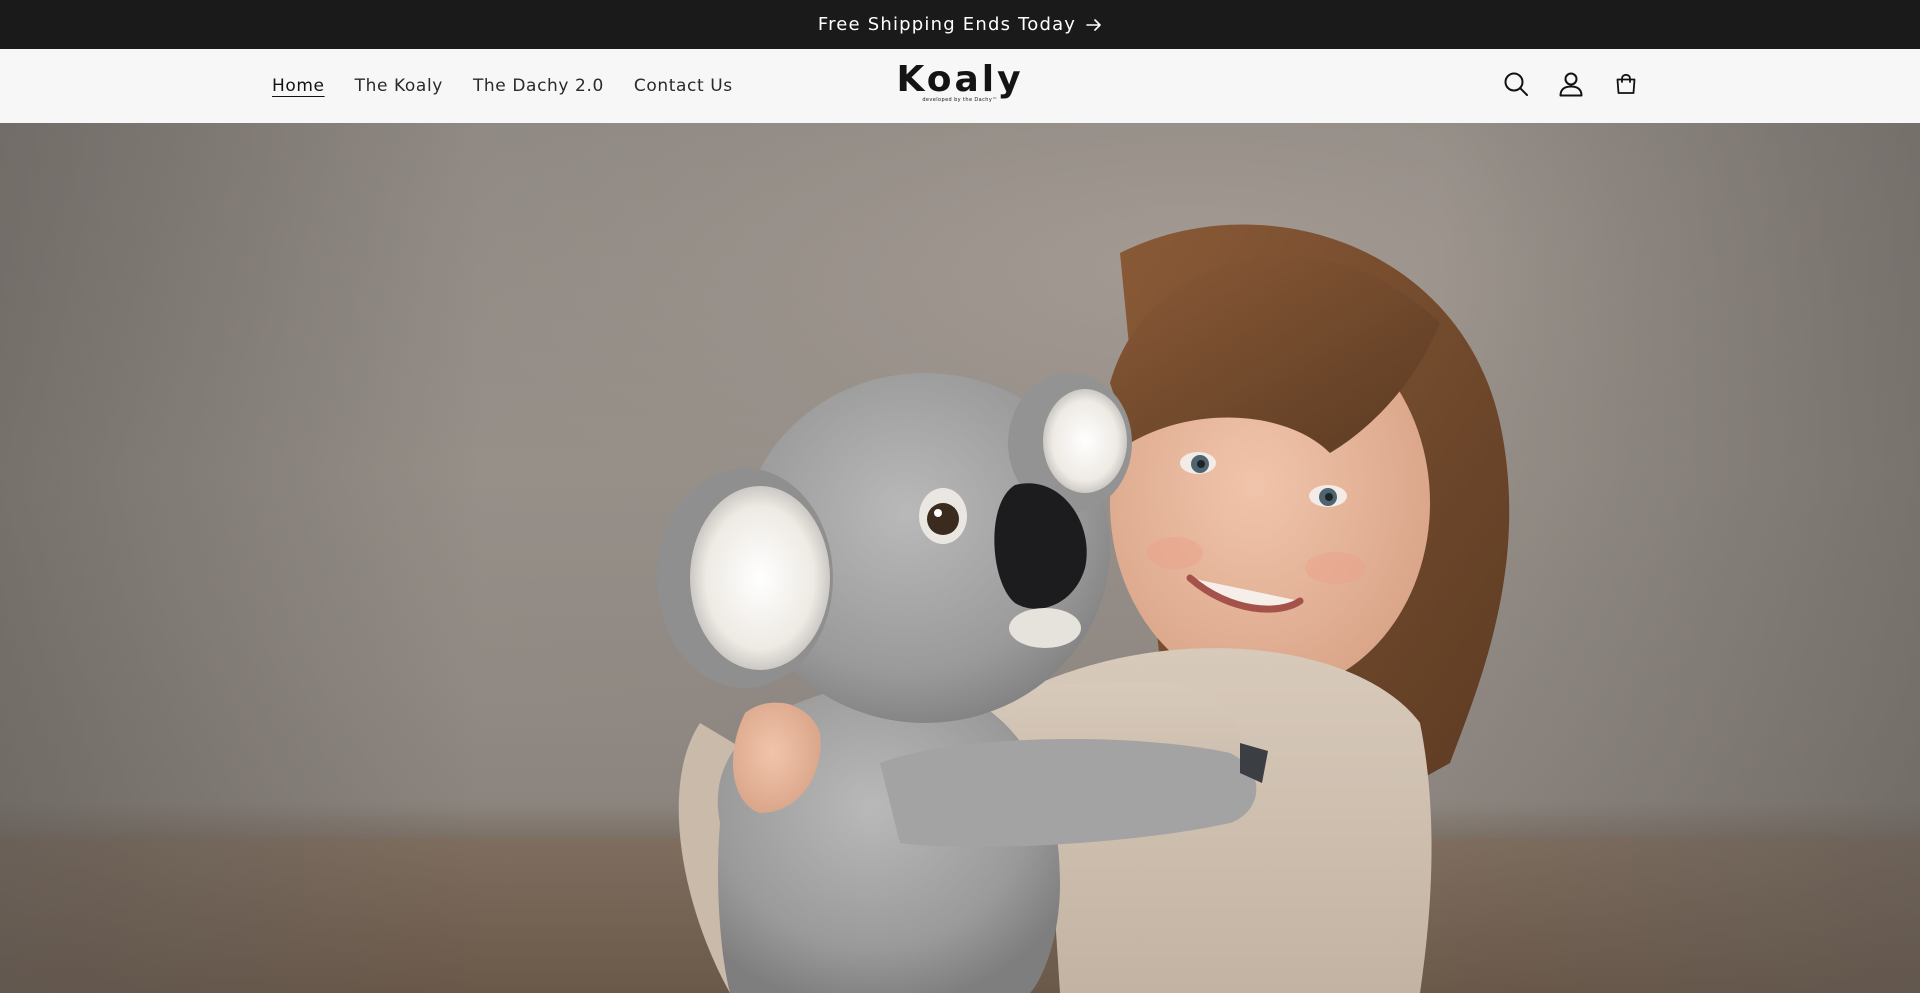  I want to click on account-button, so click(1571, 86).